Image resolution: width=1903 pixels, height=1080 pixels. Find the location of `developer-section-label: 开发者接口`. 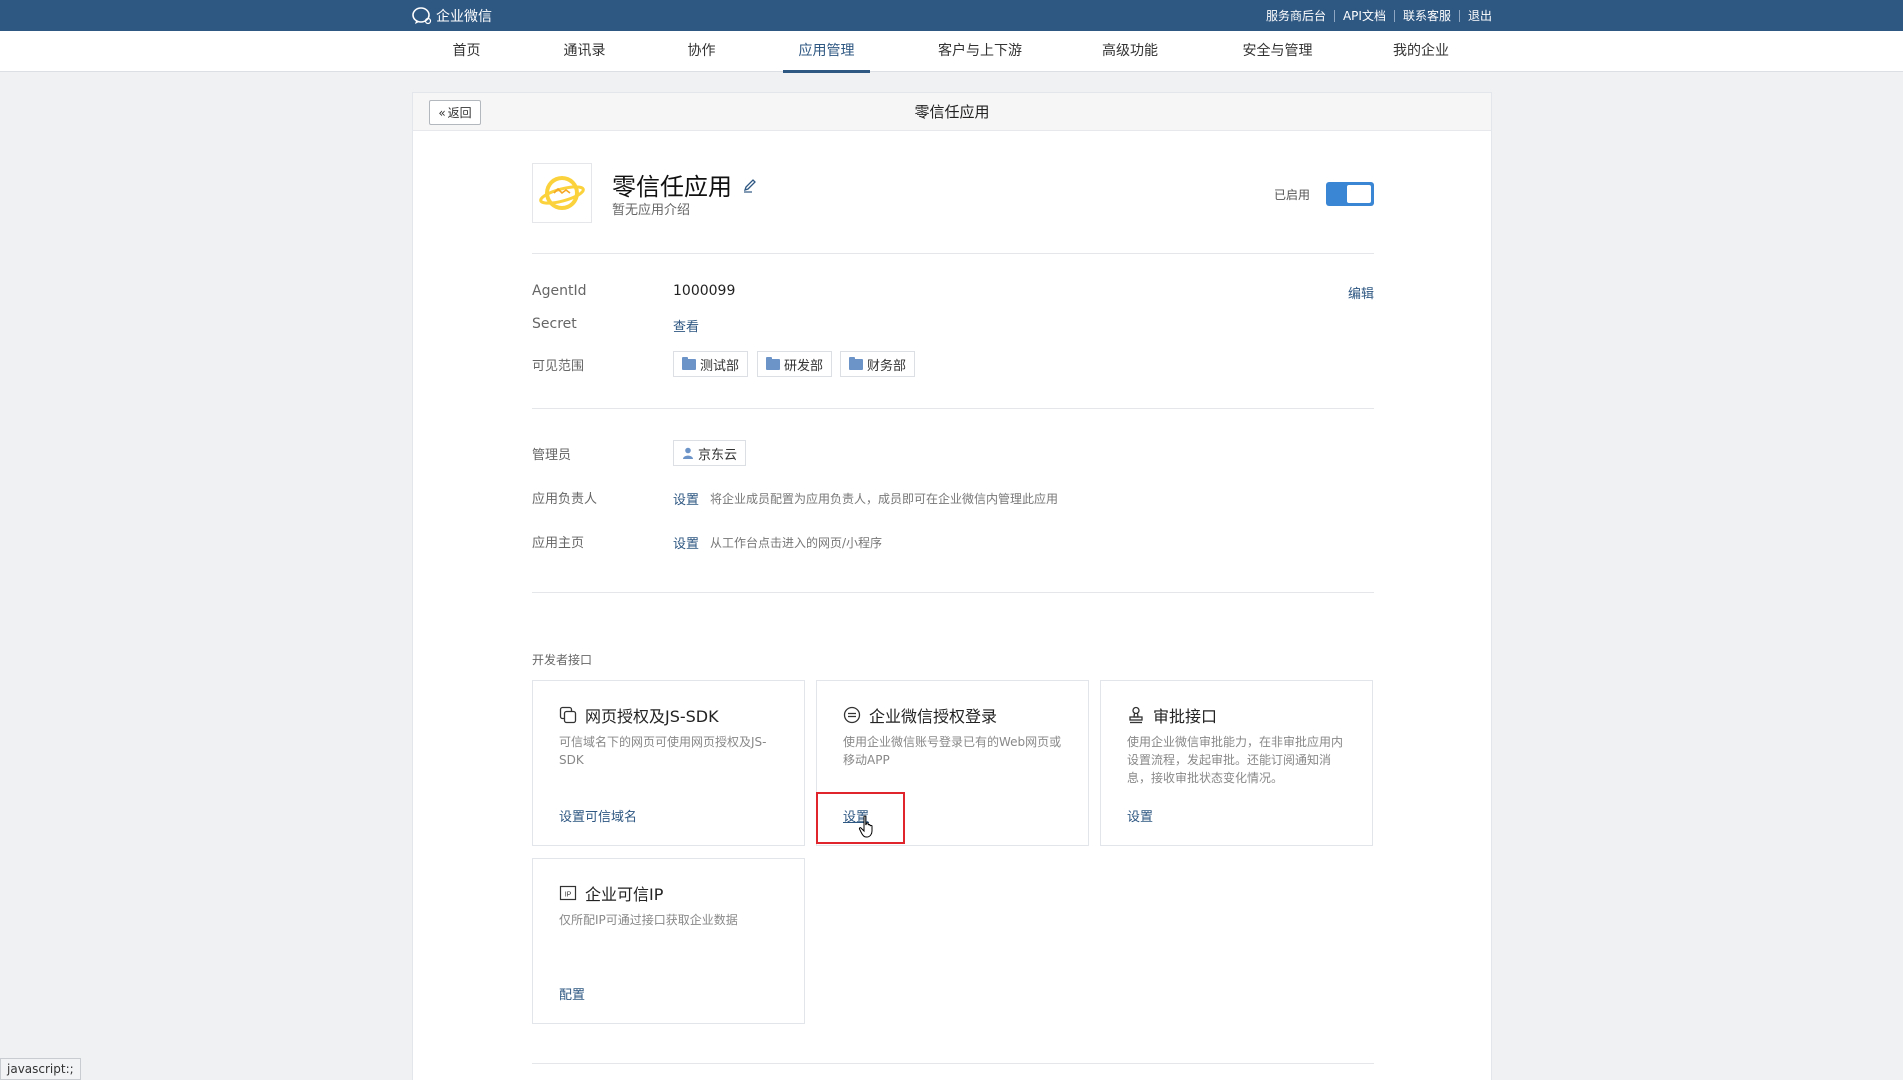

developer-section-label: 开发者接口 is located at coordinates (562, 660).